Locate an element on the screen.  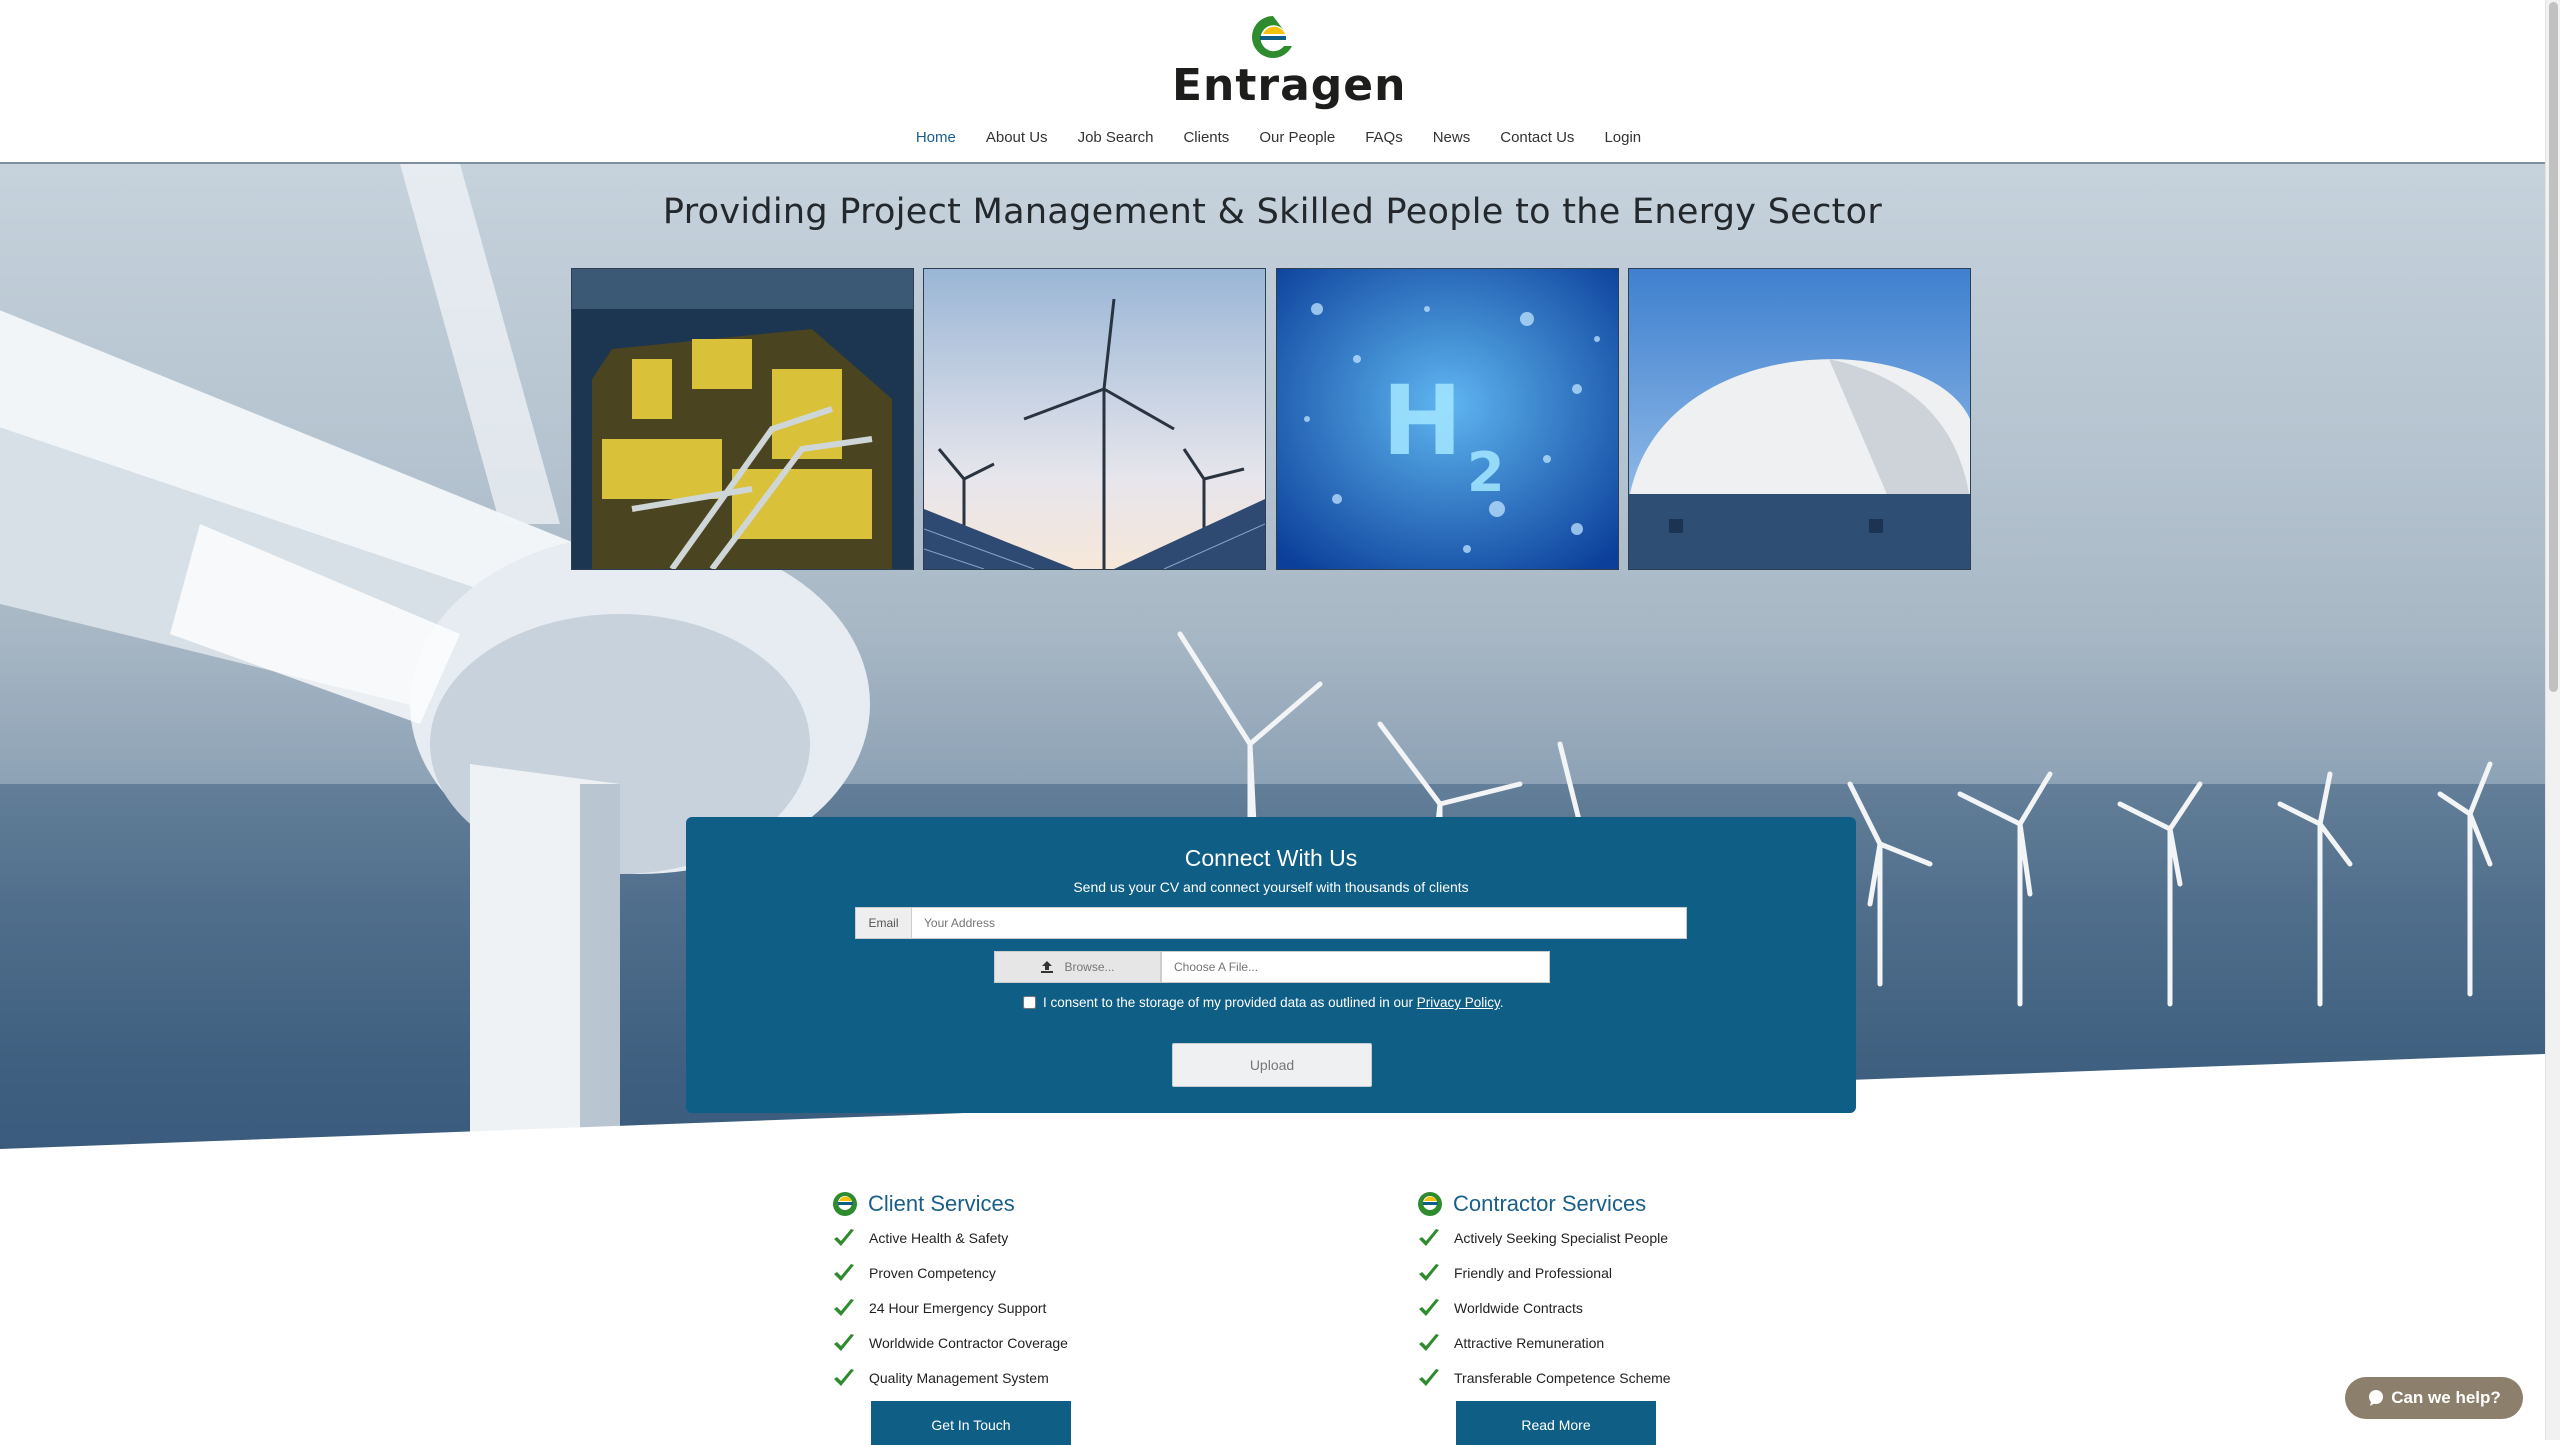
file-name-field is located at coordinates (1355, 967).